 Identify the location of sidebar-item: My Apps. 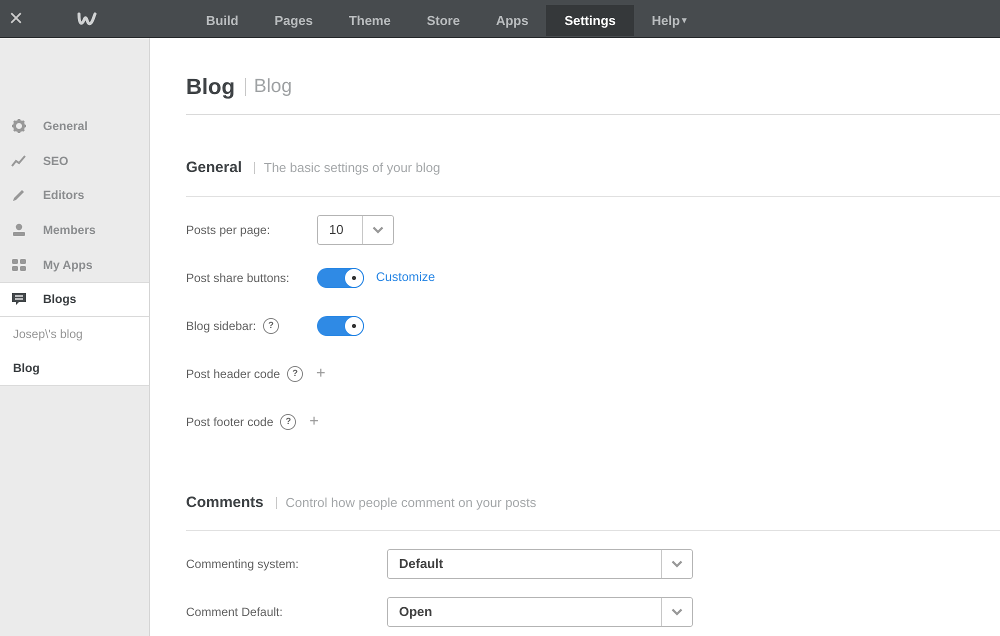
(74, 264).